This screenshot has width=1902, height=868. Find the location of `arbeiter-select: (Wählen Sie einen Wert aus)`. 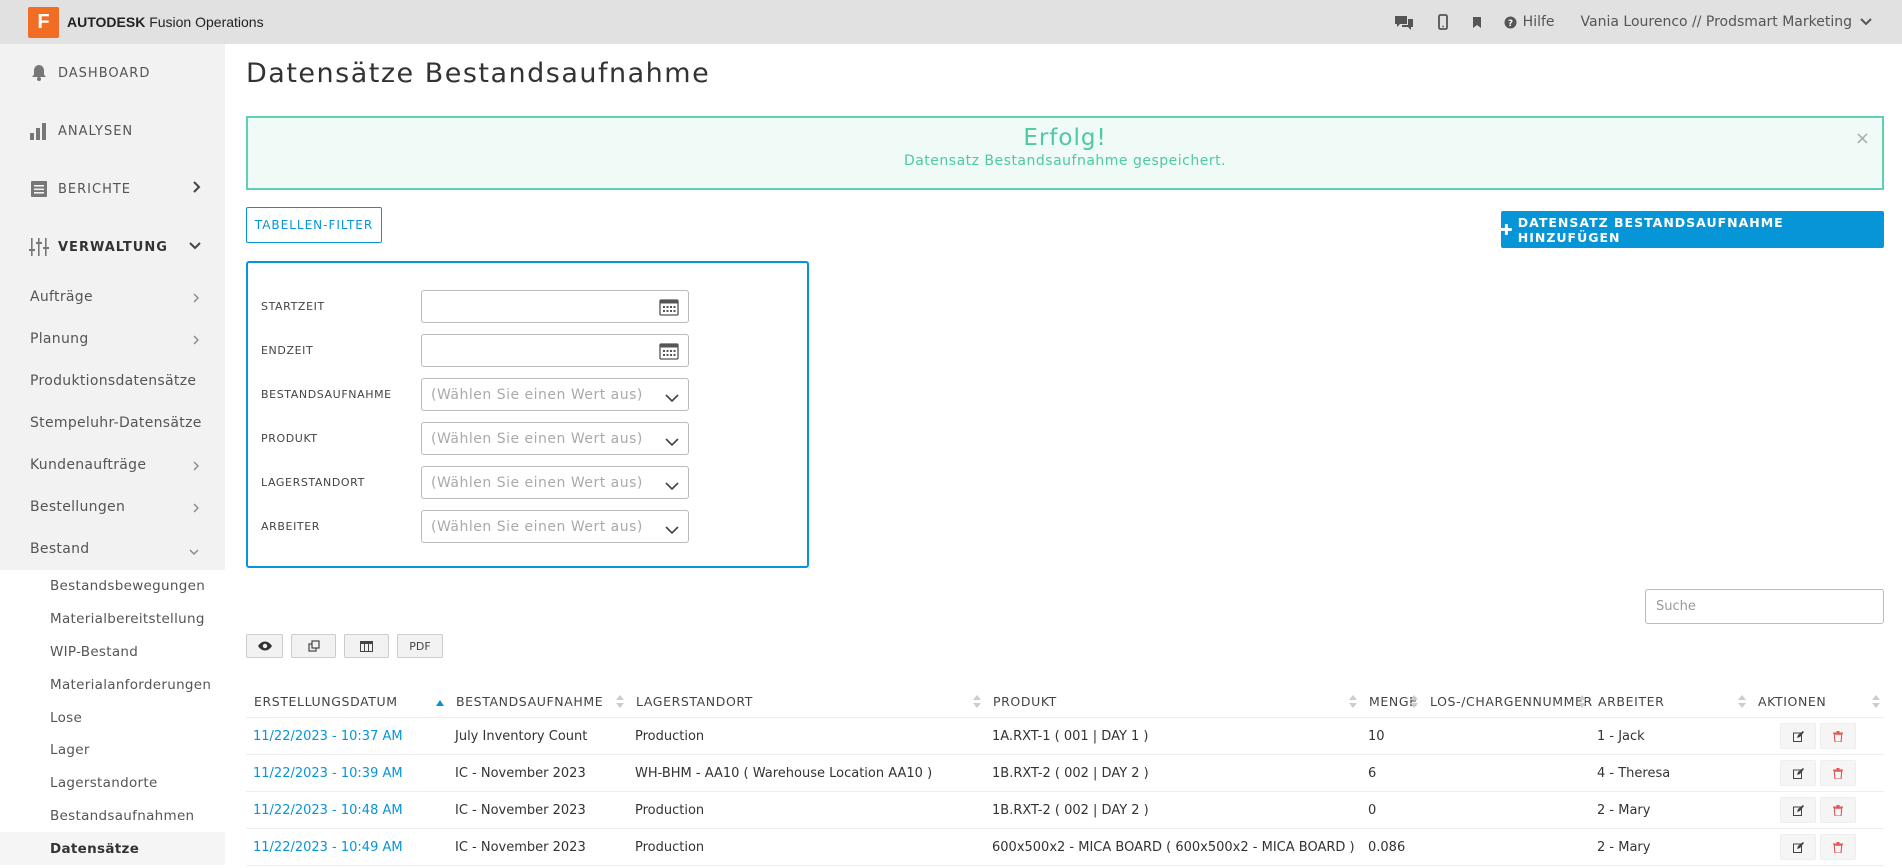

arbeiter-select: (Wählen Sie einen Wert aus) is located at coordinates (555, 526).